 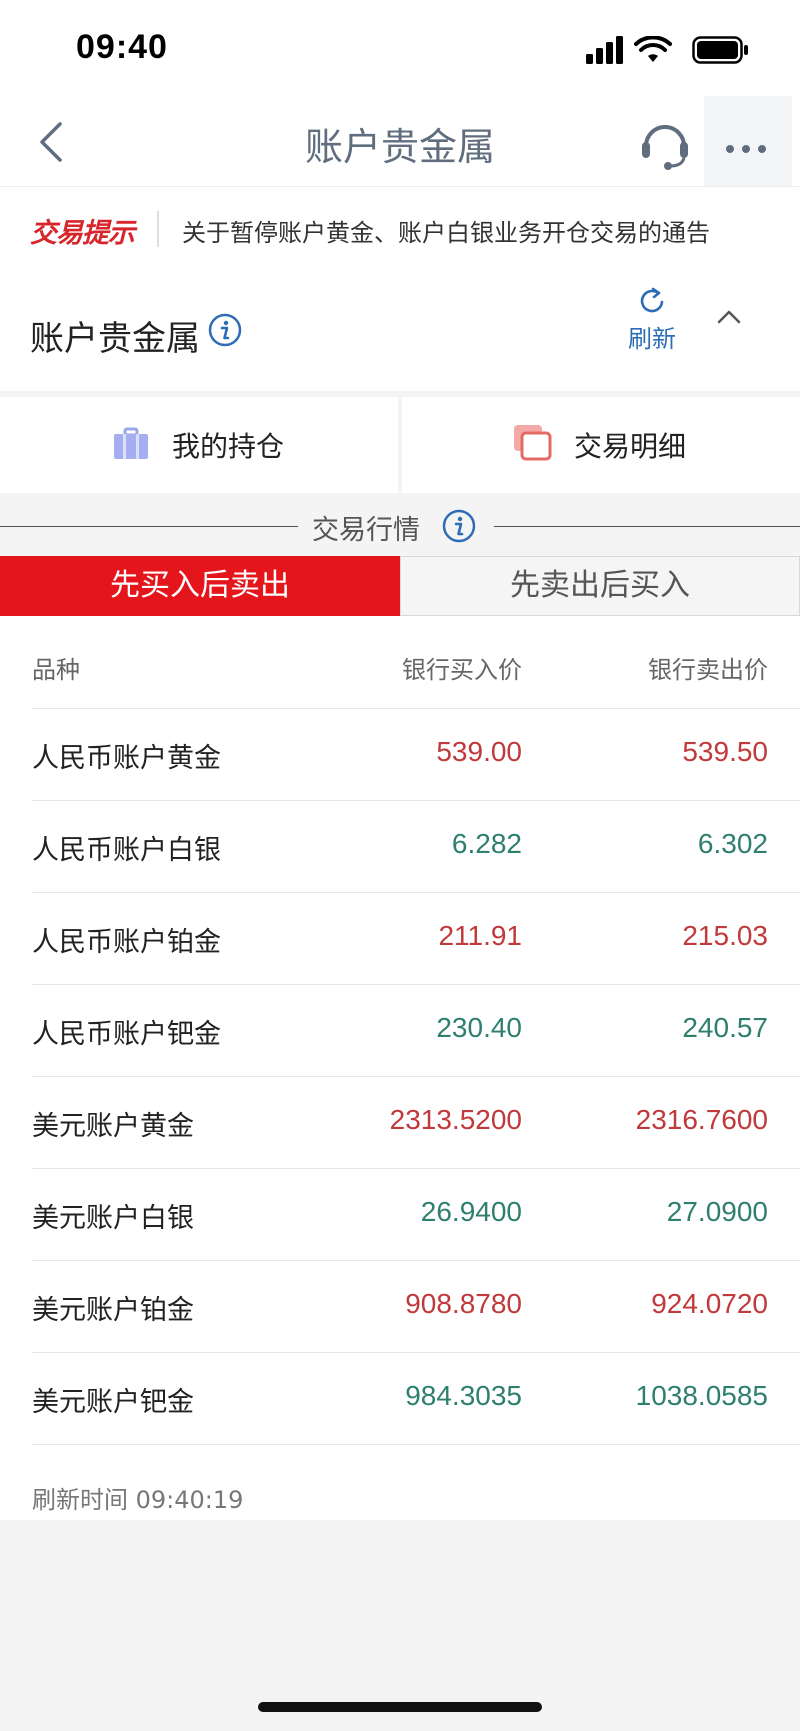 I want to click on row-sell-price: 215.03, so click(x=725, y=935).